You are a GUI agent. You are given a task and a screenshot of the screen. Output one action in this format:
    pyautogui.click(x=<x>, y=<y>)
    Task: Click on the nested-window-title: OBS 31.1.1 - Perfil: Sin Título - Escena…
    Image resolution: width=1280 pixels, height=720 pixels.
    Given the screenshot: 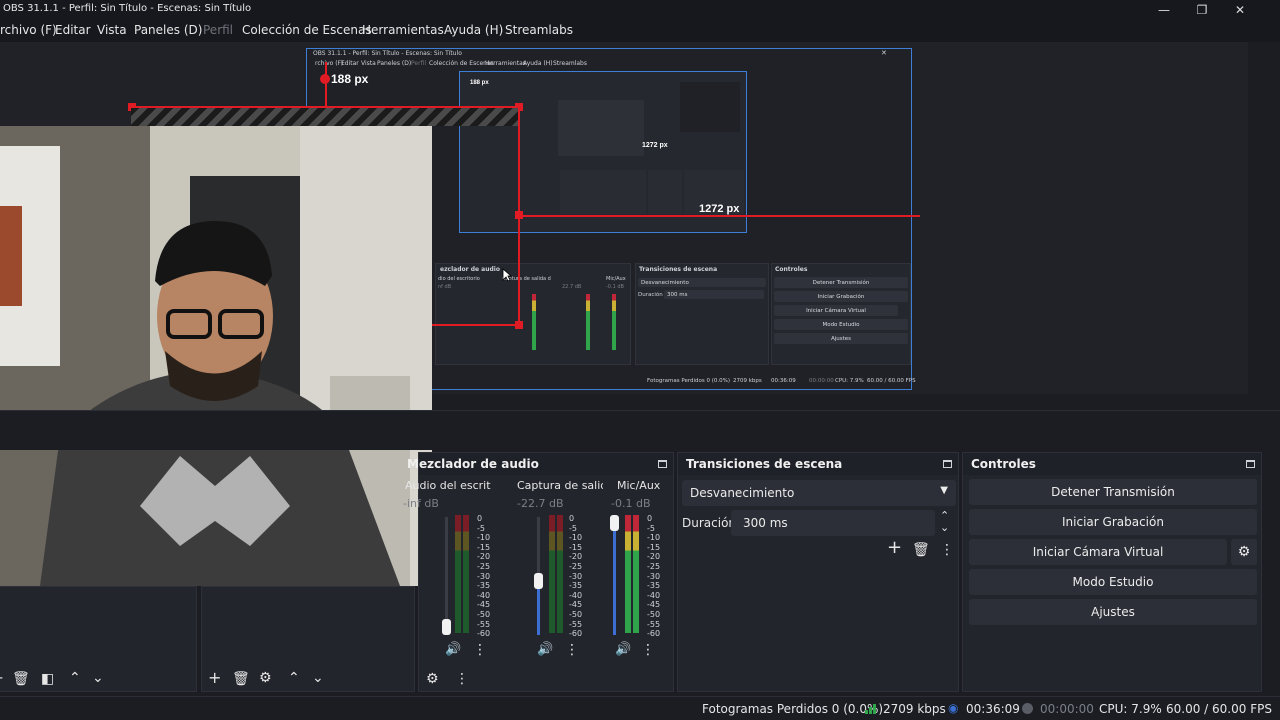 What is the action you would take?
    pyautogui.click(x=387, y=53)
    